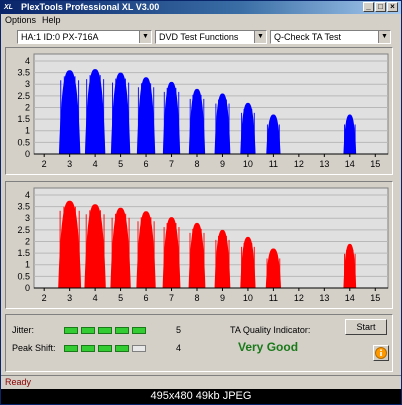 Image resolution: width=402 pixels, height=405 pixels. I want to click on menu-bar: Options Help, so click(201, 20).